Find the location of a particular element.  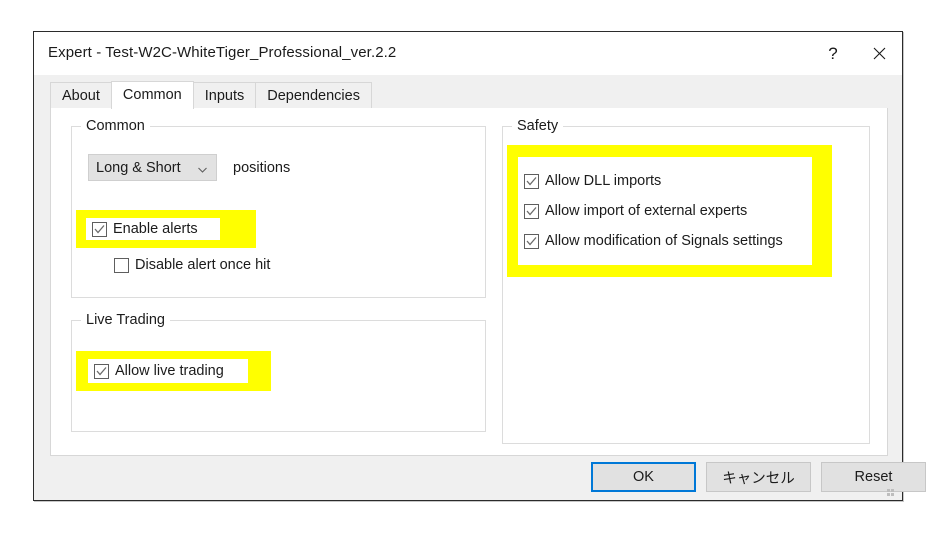

tab-dependencies: Dependencies is located at coordinates (313, 95).